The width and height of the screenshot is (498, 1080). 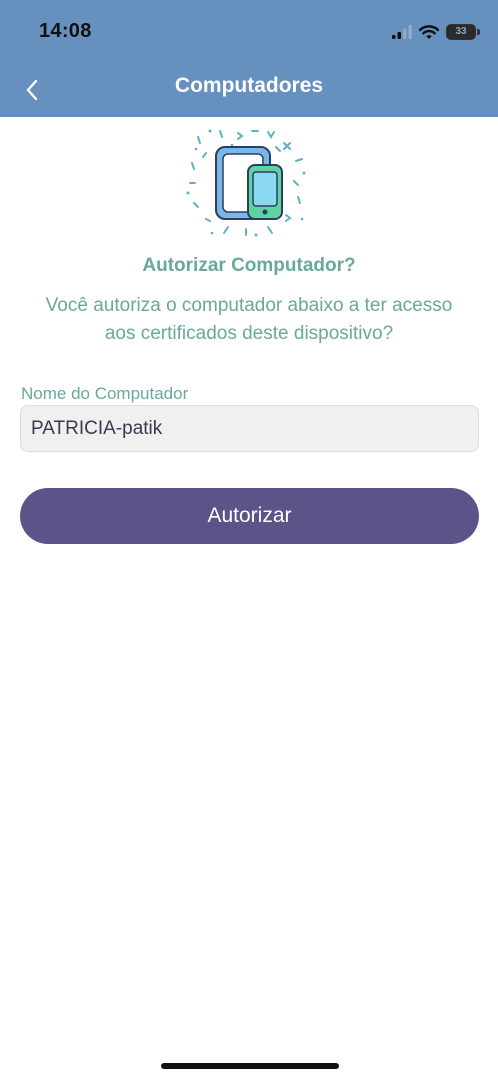 What do you see at coordinates (249, 265) in the screenshot?
I see `authorize-title: Autorizar Computador?` at bounding box center [249, 265].